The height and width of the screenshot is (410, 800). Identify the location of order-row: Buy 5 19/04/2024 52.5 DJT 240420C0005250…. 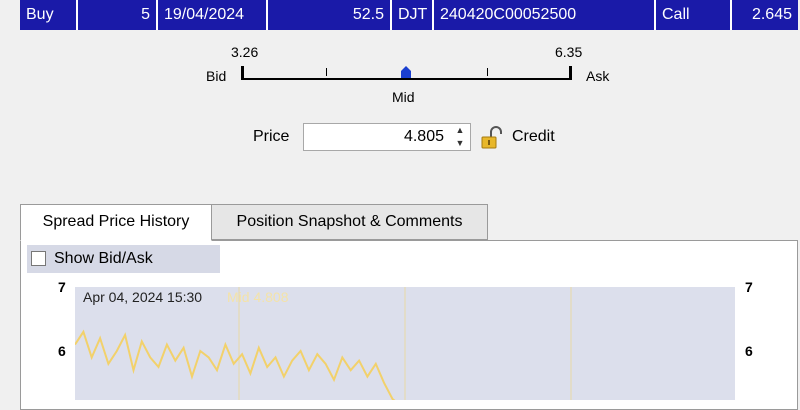
(409, 15).